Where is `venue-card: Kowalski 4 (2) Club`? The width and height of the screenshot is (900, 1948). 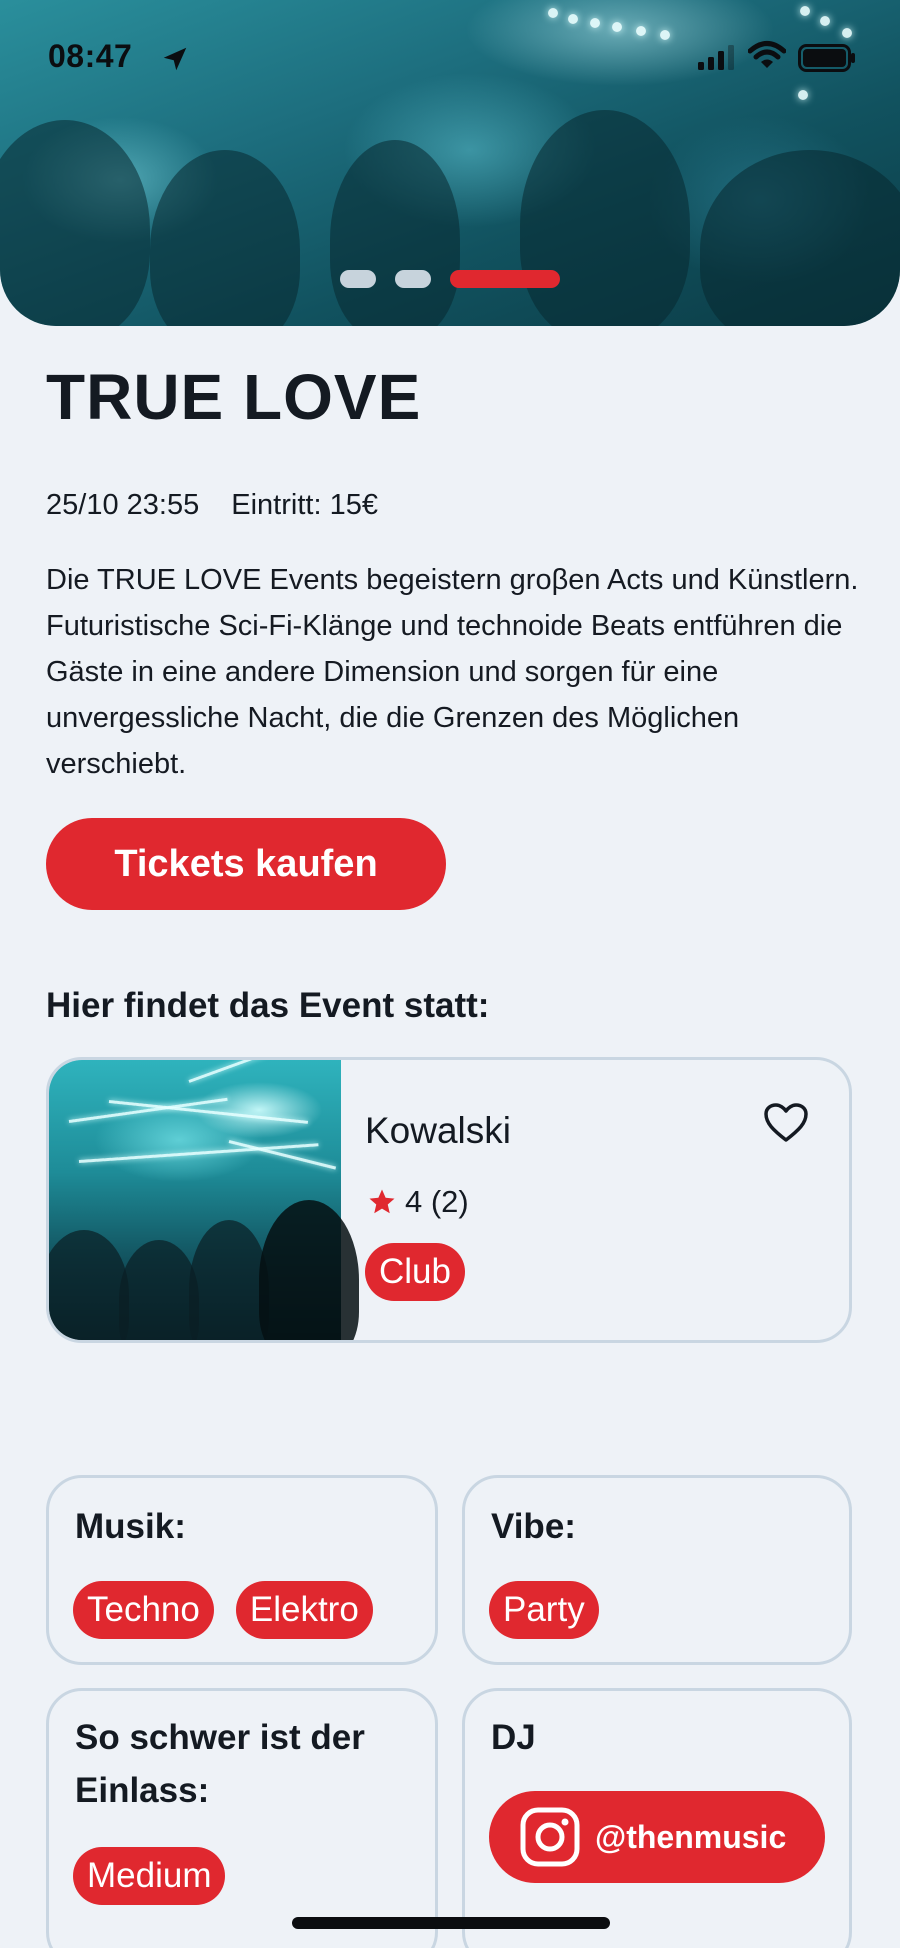 venue-card: Kowalski 4 (2) Club is located at coordinates (449, 1200).